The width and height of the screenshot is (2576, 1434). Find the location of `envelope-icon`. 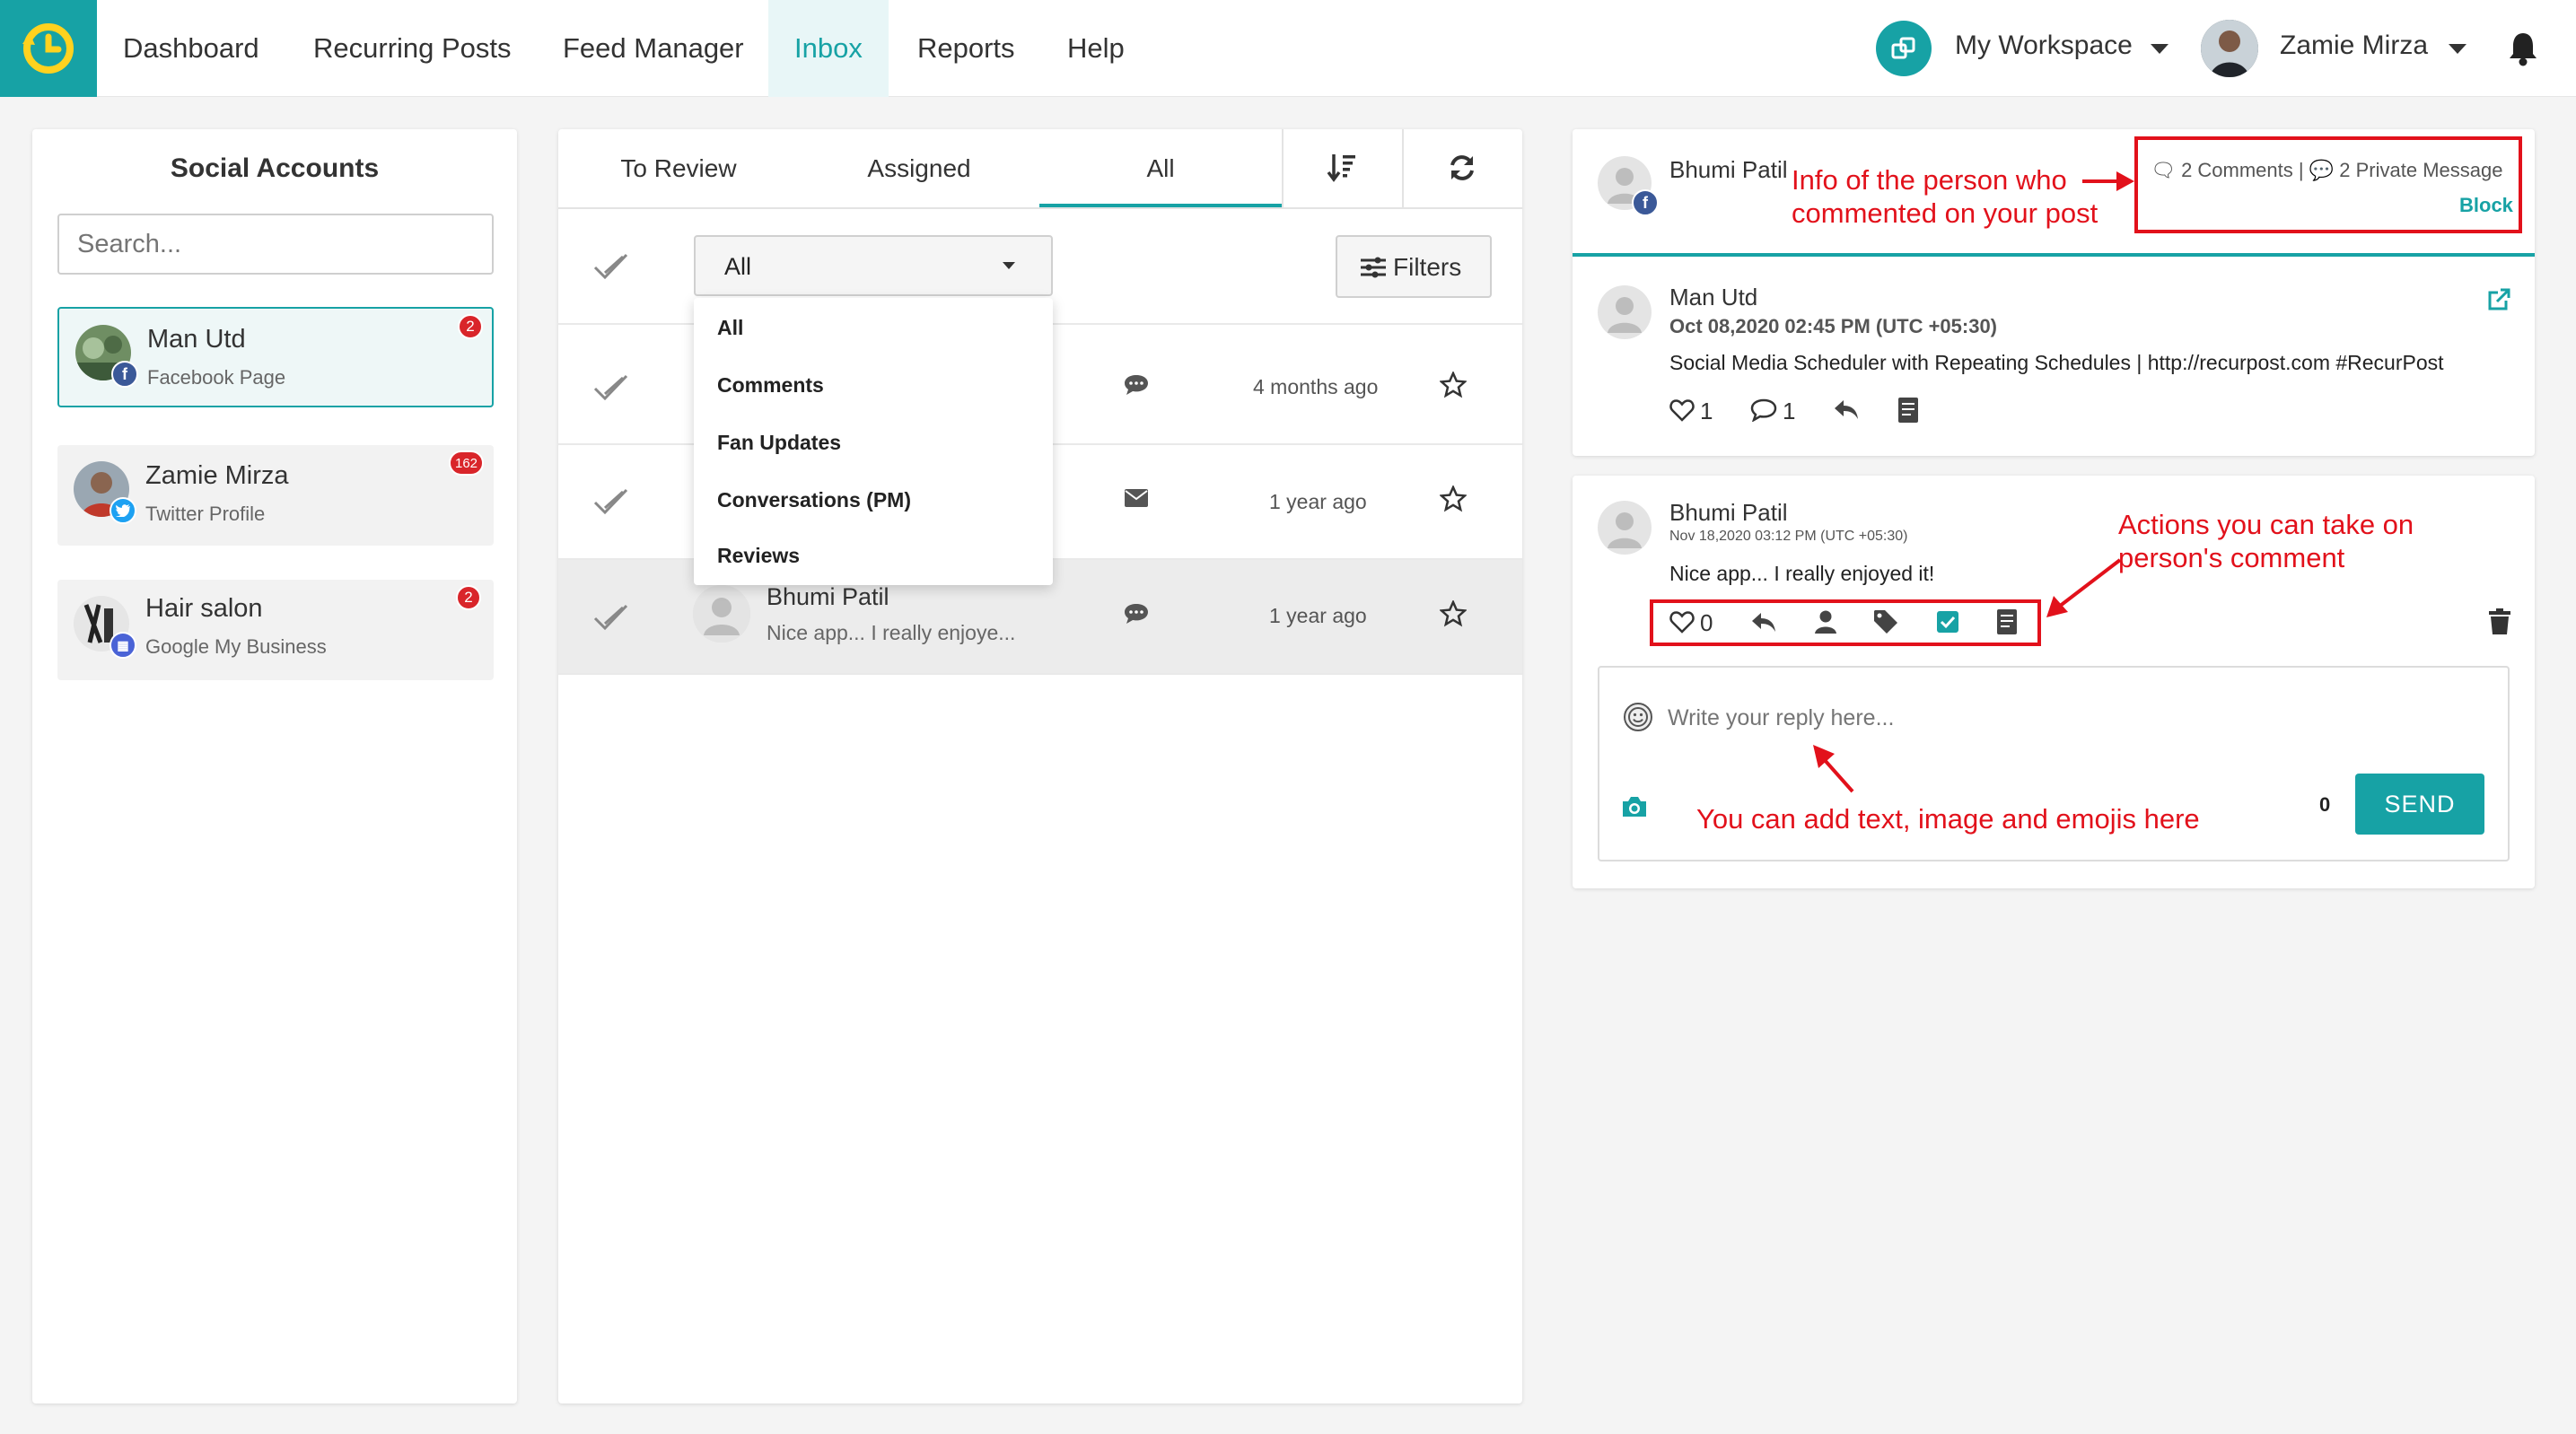

envelope-icon is located at coordinates (1136, 498).